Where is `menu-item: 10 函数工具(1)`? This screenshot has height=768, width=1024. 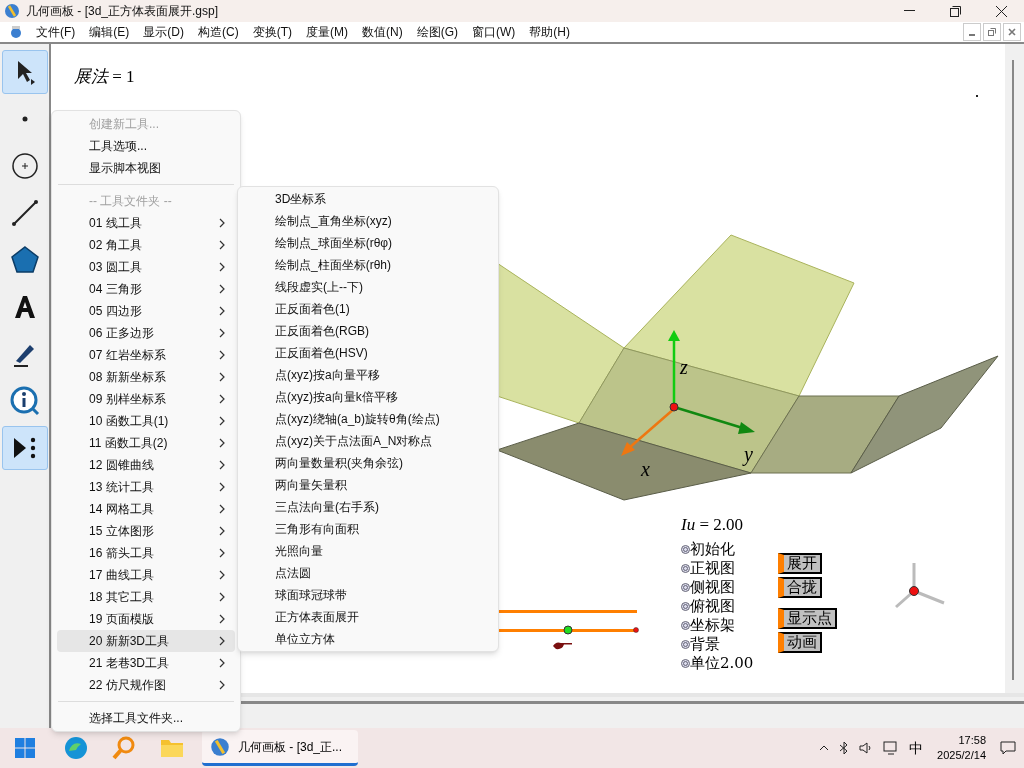 menu-item: 10 函数工具(1) is located at coordinates (146, 421).